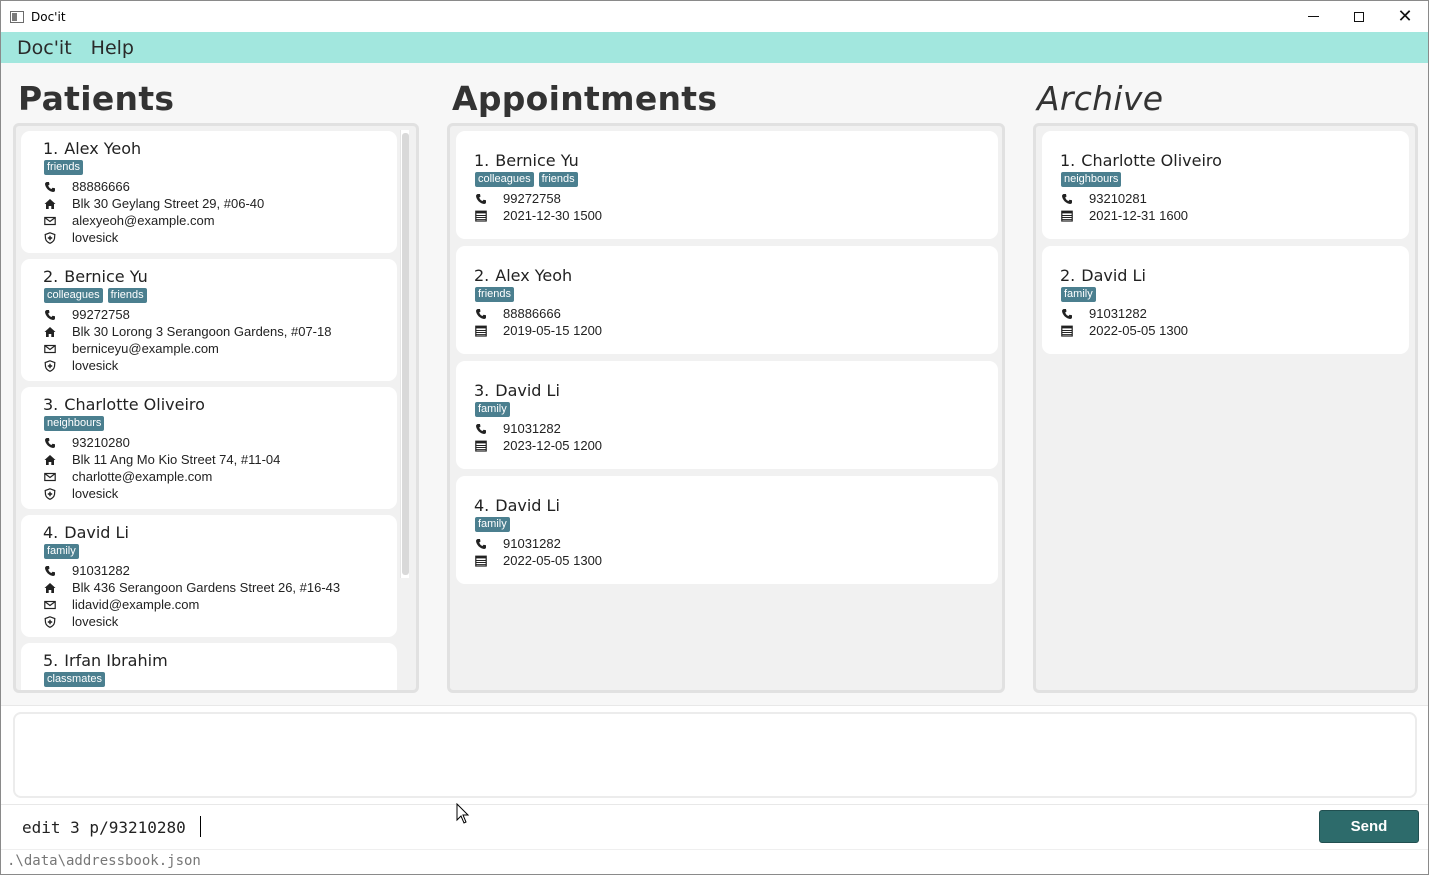 The width and height of the screenshot is (1429, 875). What do you see at coordinates (1103, 275) in the screenshot?
I see `card-name: 2. David Li` at bounding box center [1103, 275].